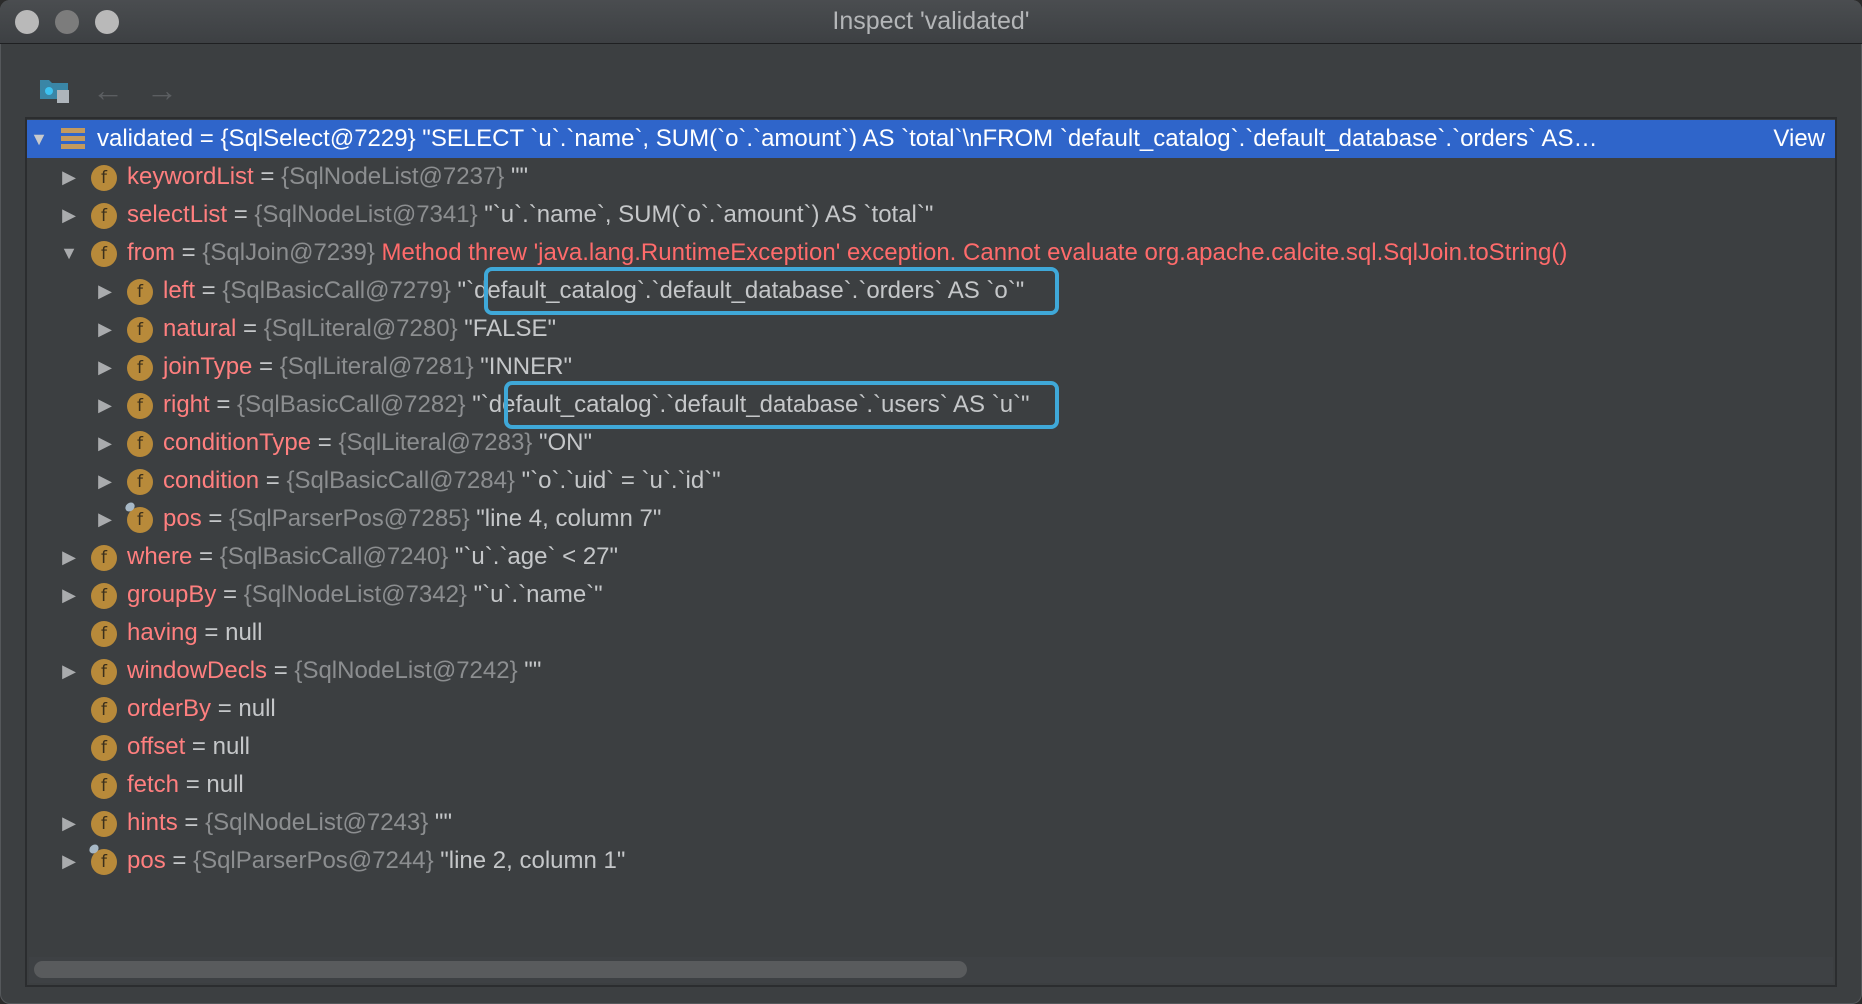  I want to click on field-name: windowDecls, so click(197, 670).